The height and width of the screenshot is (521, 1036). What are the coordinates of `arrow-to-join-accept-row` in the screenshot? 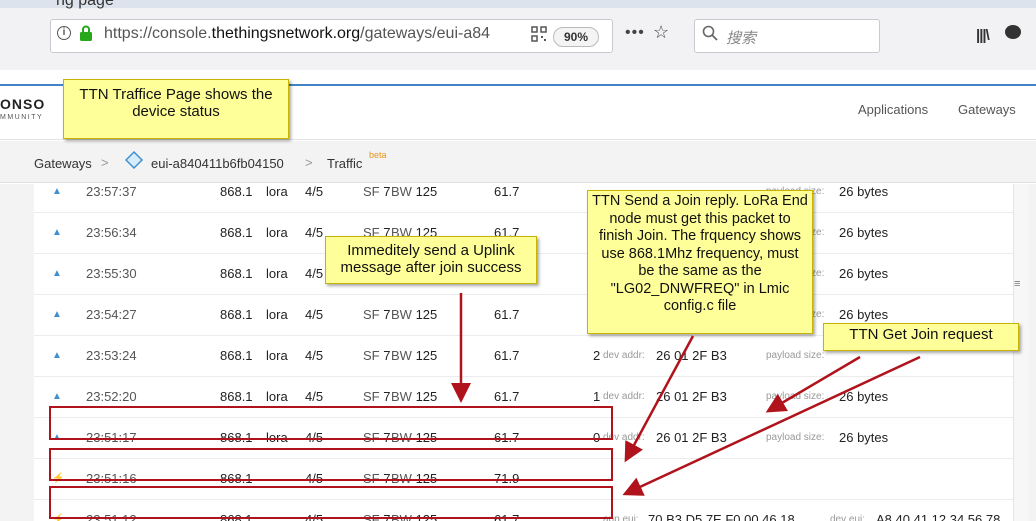 It's located at (659, 399).